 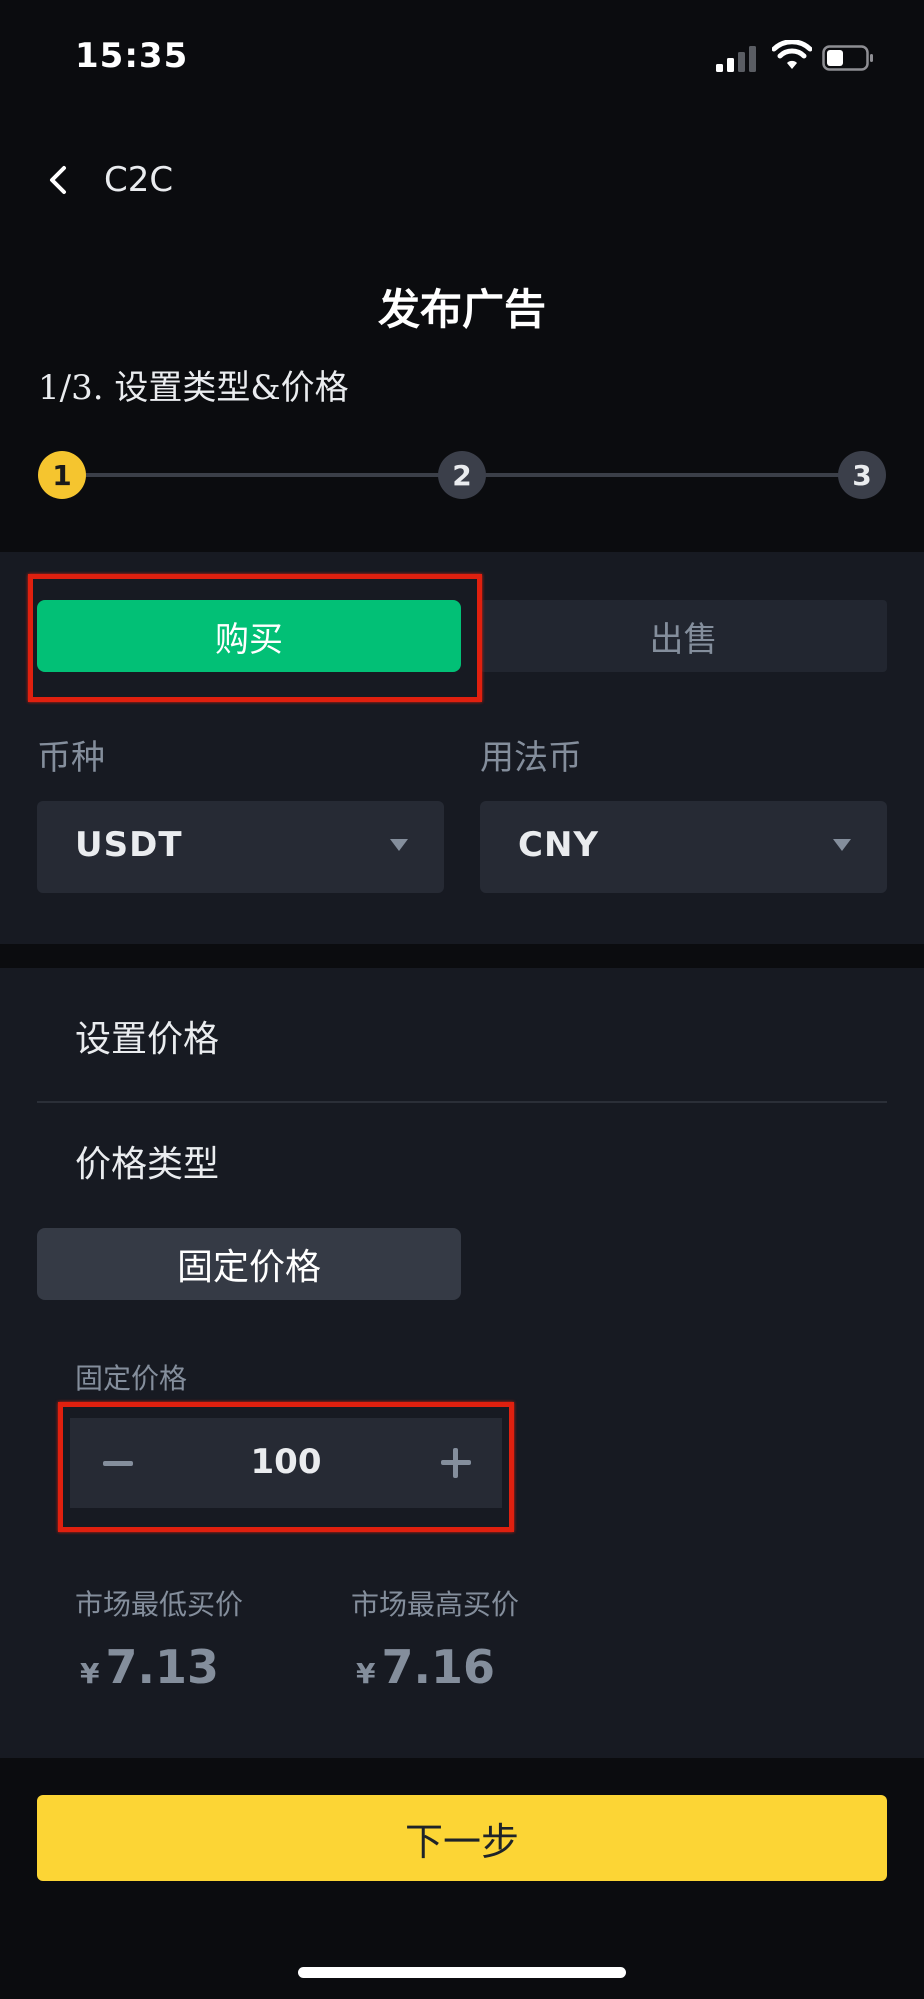 I want to click on annotation-box-buy, so click(x=255, y=638).